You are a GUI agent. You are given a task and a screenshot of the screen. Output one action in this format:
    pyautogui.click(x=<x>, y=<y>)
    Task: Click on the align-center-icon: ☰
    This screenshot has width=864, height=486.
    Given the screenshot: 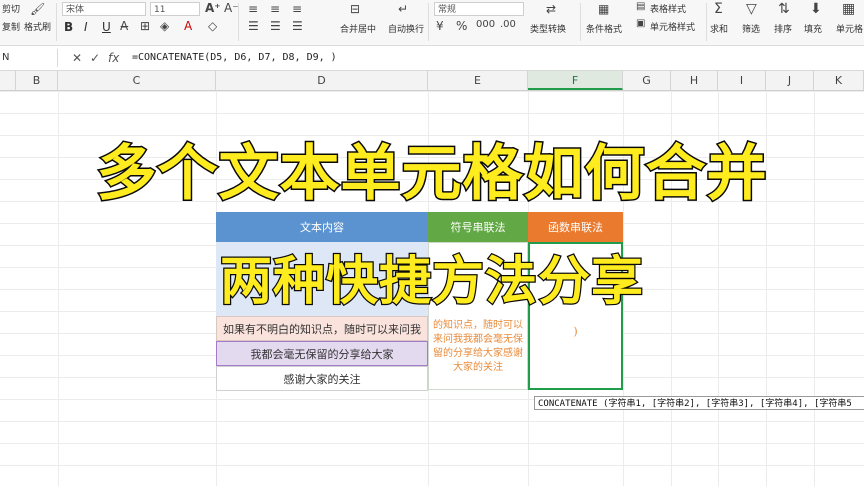 What is the action you would take?
    pyautogui.click(x=275, y=26)
    